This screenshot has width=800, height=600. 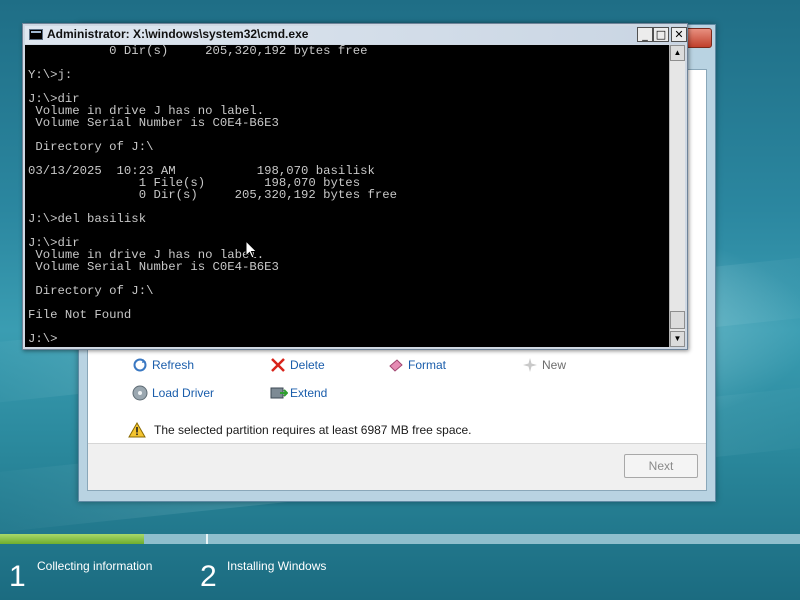 What do you see at coordinates (396, 365) in the screenshot?
I see `format-icon` at bounding box center [396, 365].